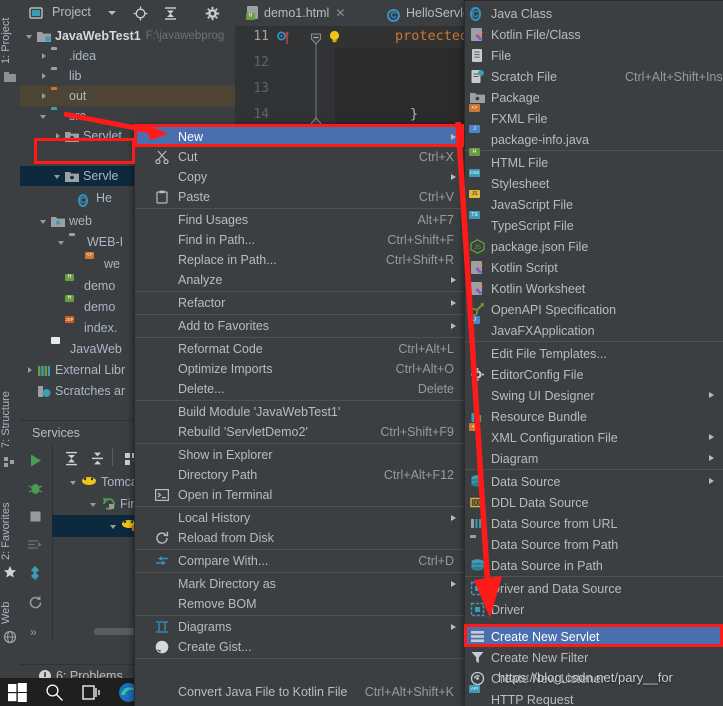  Describe the element at coordinates (10, 409) in the screenshot. I see `tool-window-button-structure: 7: Structure` at that location.